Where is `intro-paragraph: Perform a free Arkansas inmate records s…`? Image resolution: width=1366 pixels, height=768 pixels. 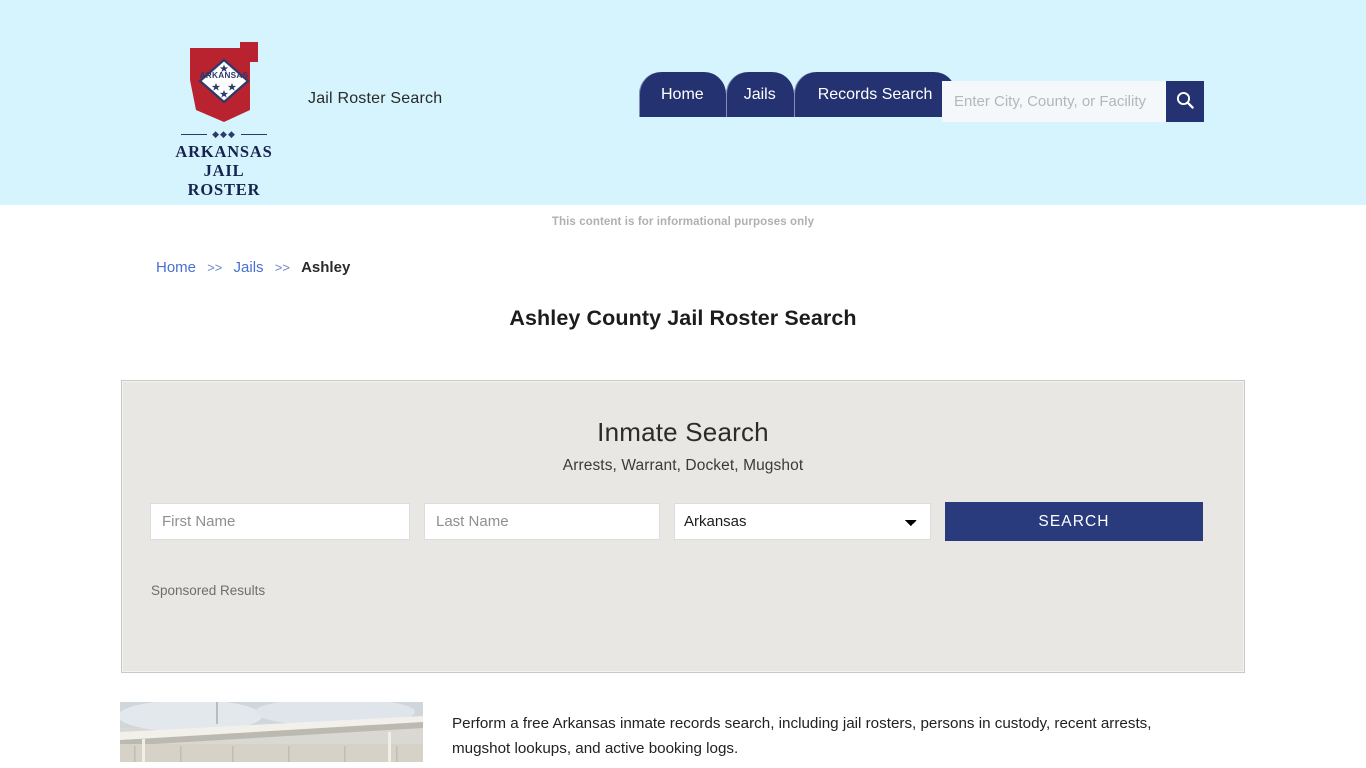 intro-paragraph: Perform a free Arkansas inmate records s… is located at coordinates (802, 736).